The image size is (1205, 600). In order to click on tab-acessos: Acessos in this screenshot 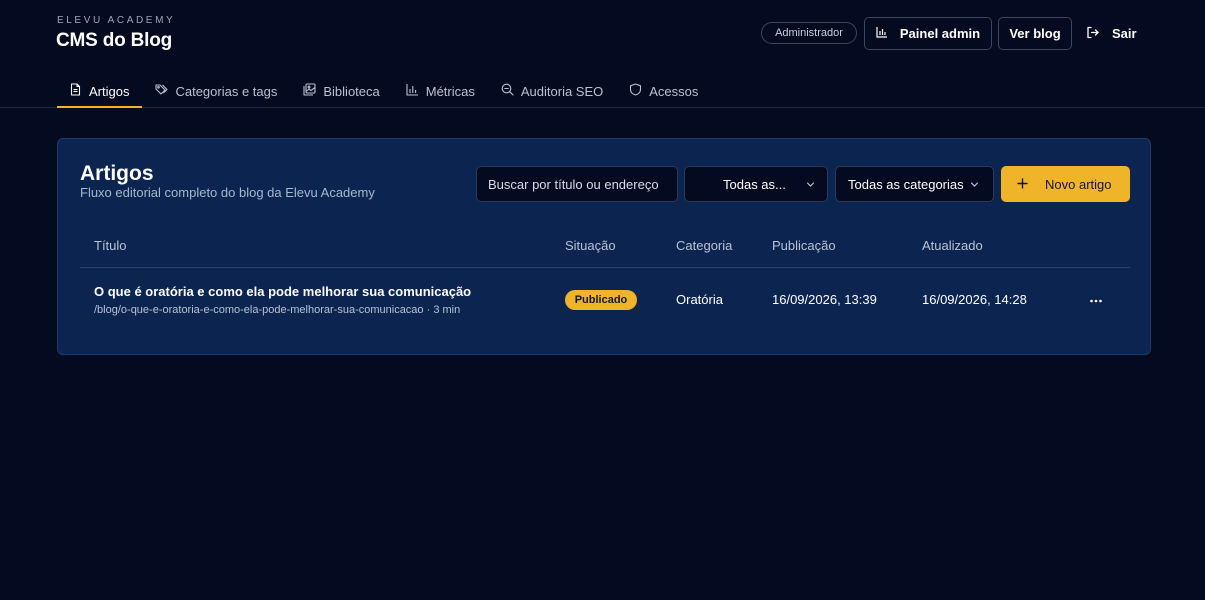, I will do `click(663, 91)`.